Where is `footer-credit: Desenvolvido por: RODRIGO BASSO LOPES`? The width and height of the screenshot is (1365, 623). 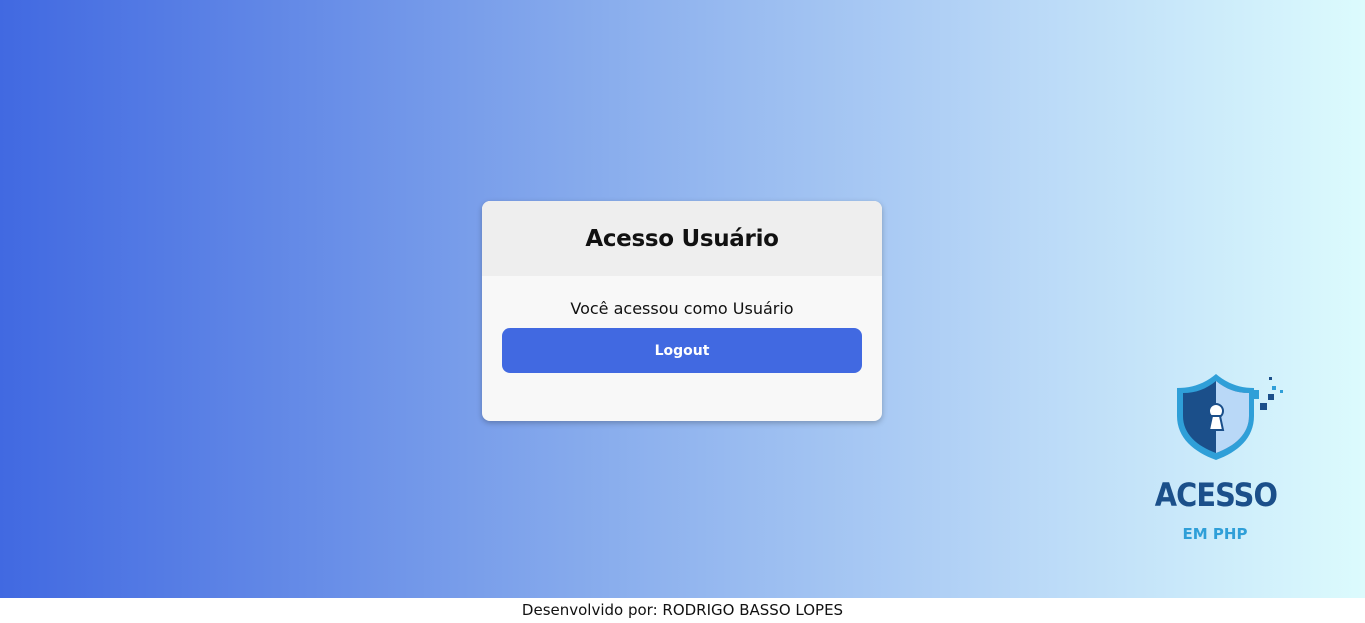 footer-credit: Desenvolvido por: RODRIGO BASSO LOPES is located at coordinates (682, 610).